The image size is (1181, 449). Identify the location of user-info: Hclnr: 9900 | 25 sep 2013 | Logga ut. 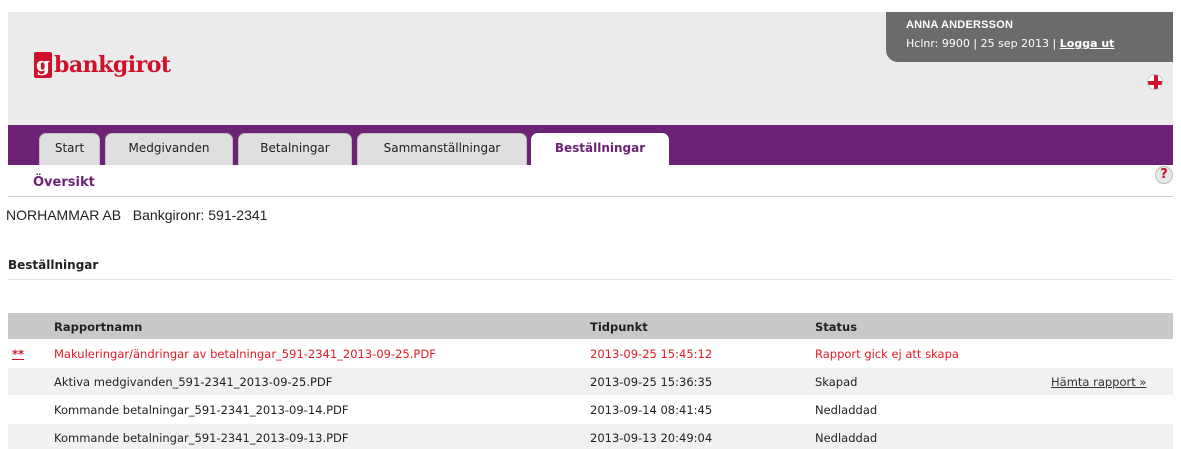
(1039, 43).